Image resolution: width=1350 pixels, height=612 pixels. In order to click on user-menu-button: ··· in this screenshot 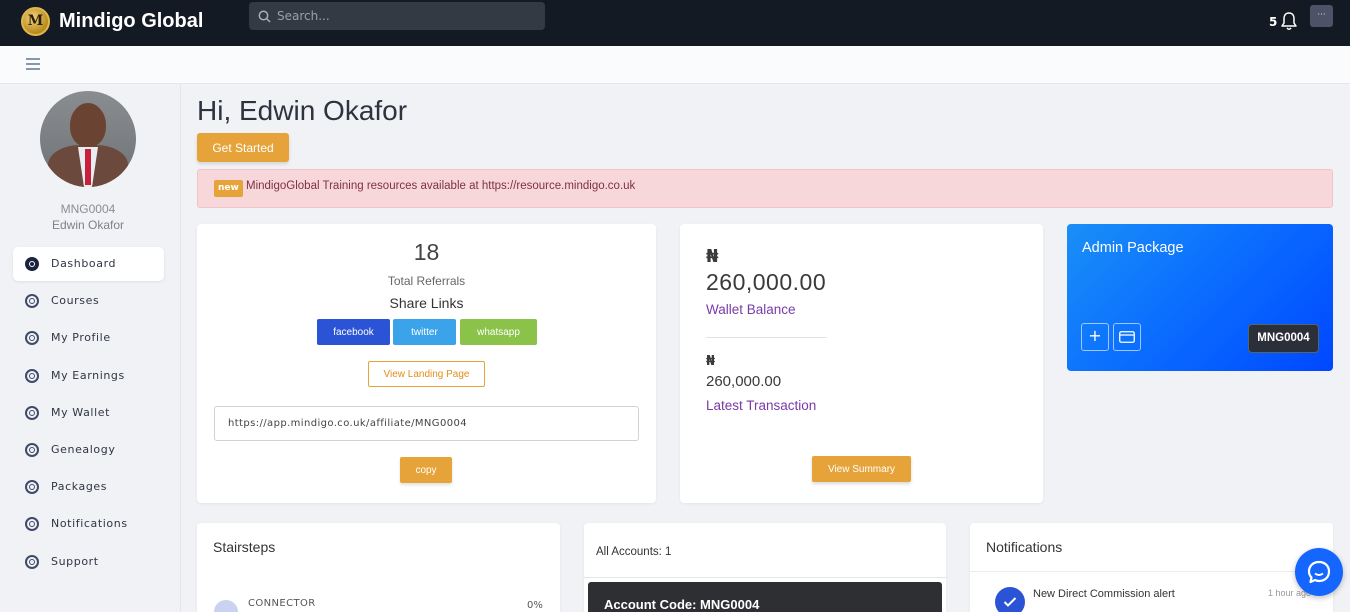, I will do `click(1321, 16)`.